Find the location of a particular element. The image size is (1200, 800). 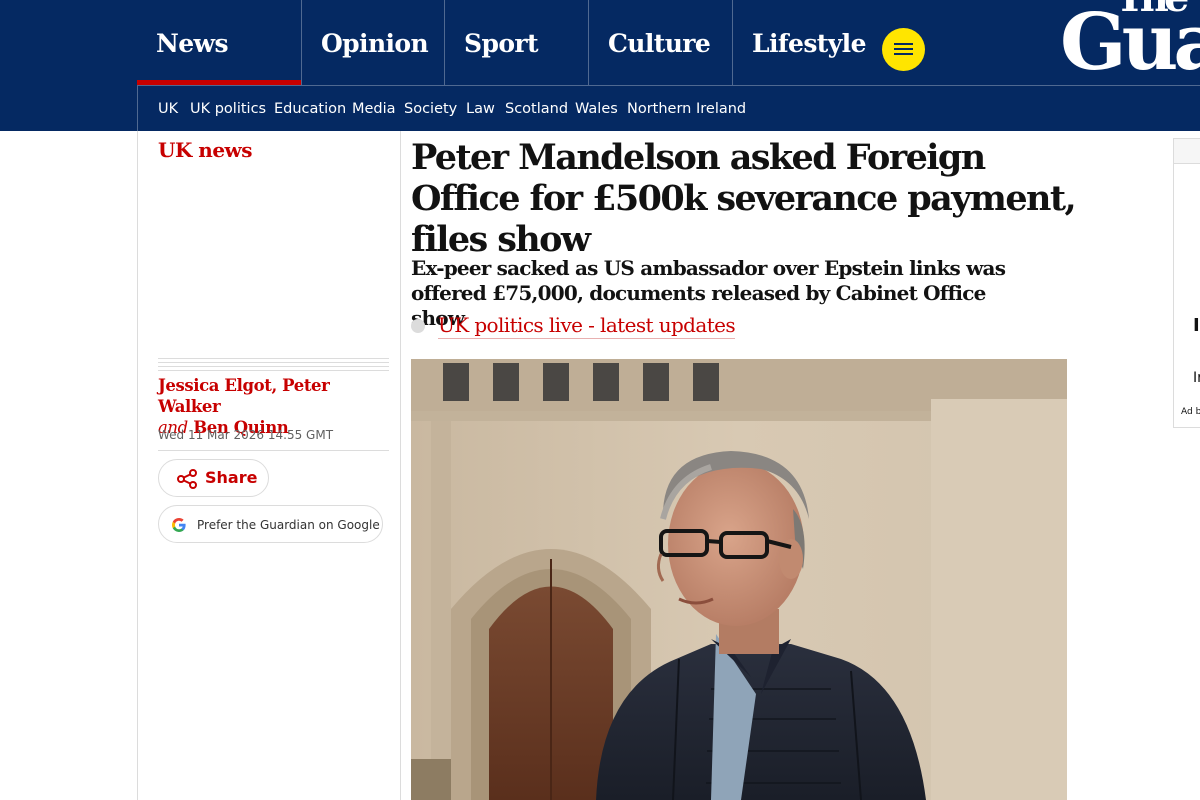

publish-date: Wed 11 Mar 2026 14.55 GMT is located at coordinates (246, 435).